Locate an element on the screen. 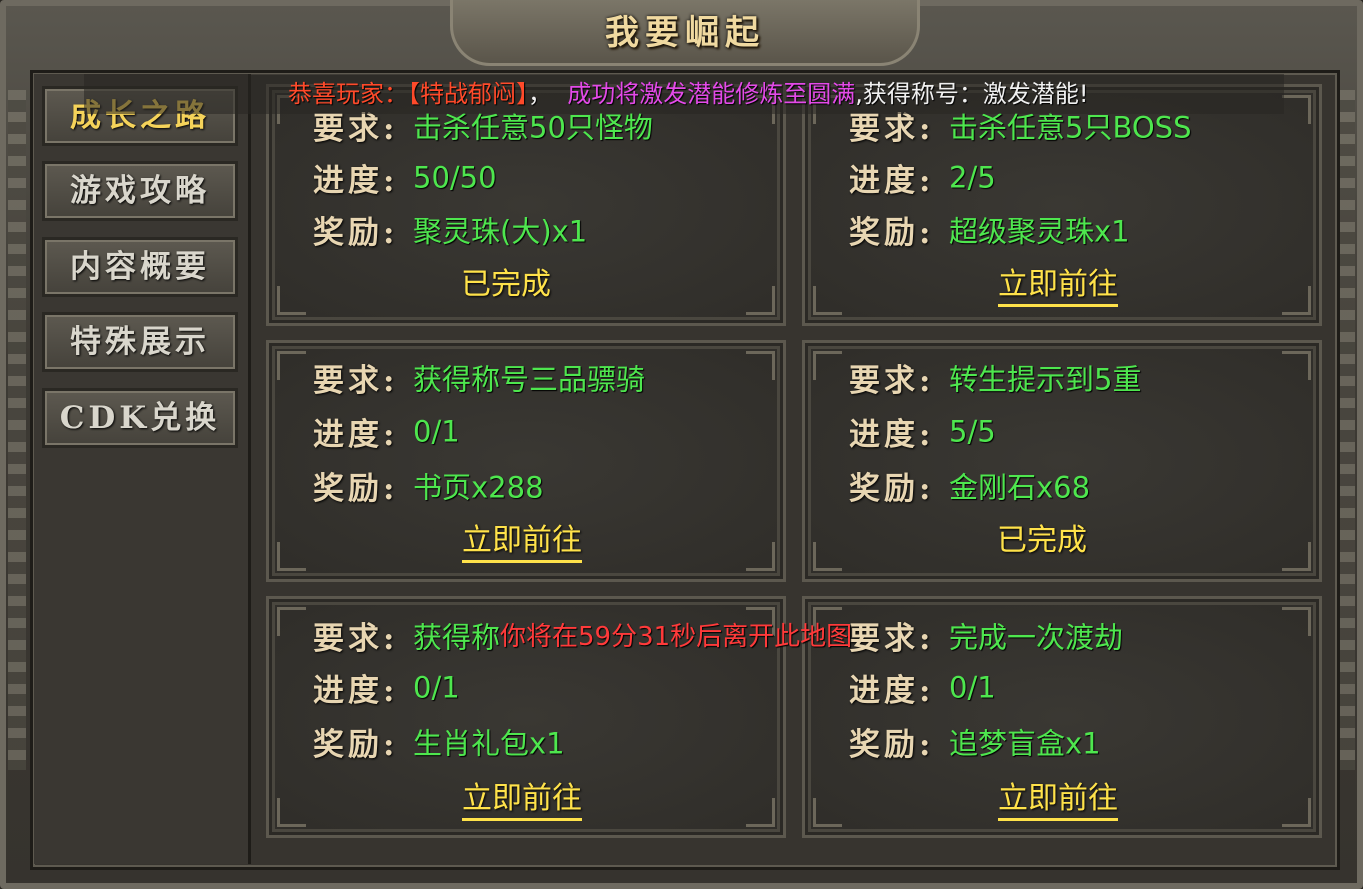 The width and height of the screenshot is (1363, 889). announcement-prefix: 恭喜玩家： is located at coordinates (348, 94).